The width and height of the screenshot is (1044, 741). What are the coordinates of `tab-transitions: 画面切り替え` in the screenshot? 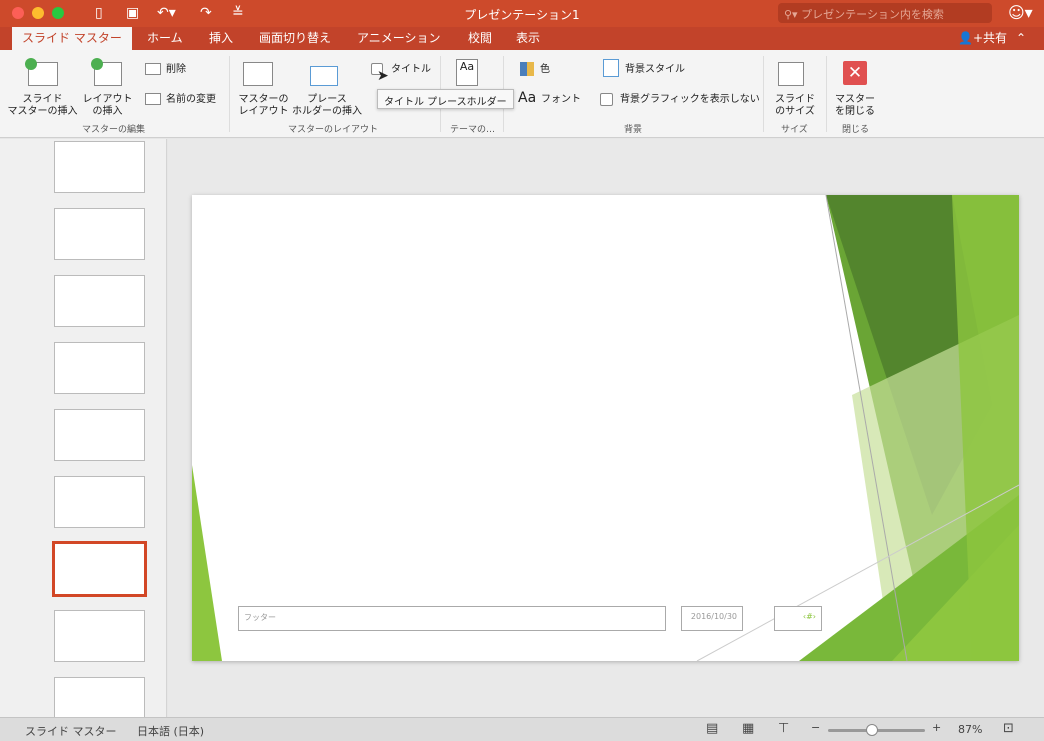 It's located at (295, 38).